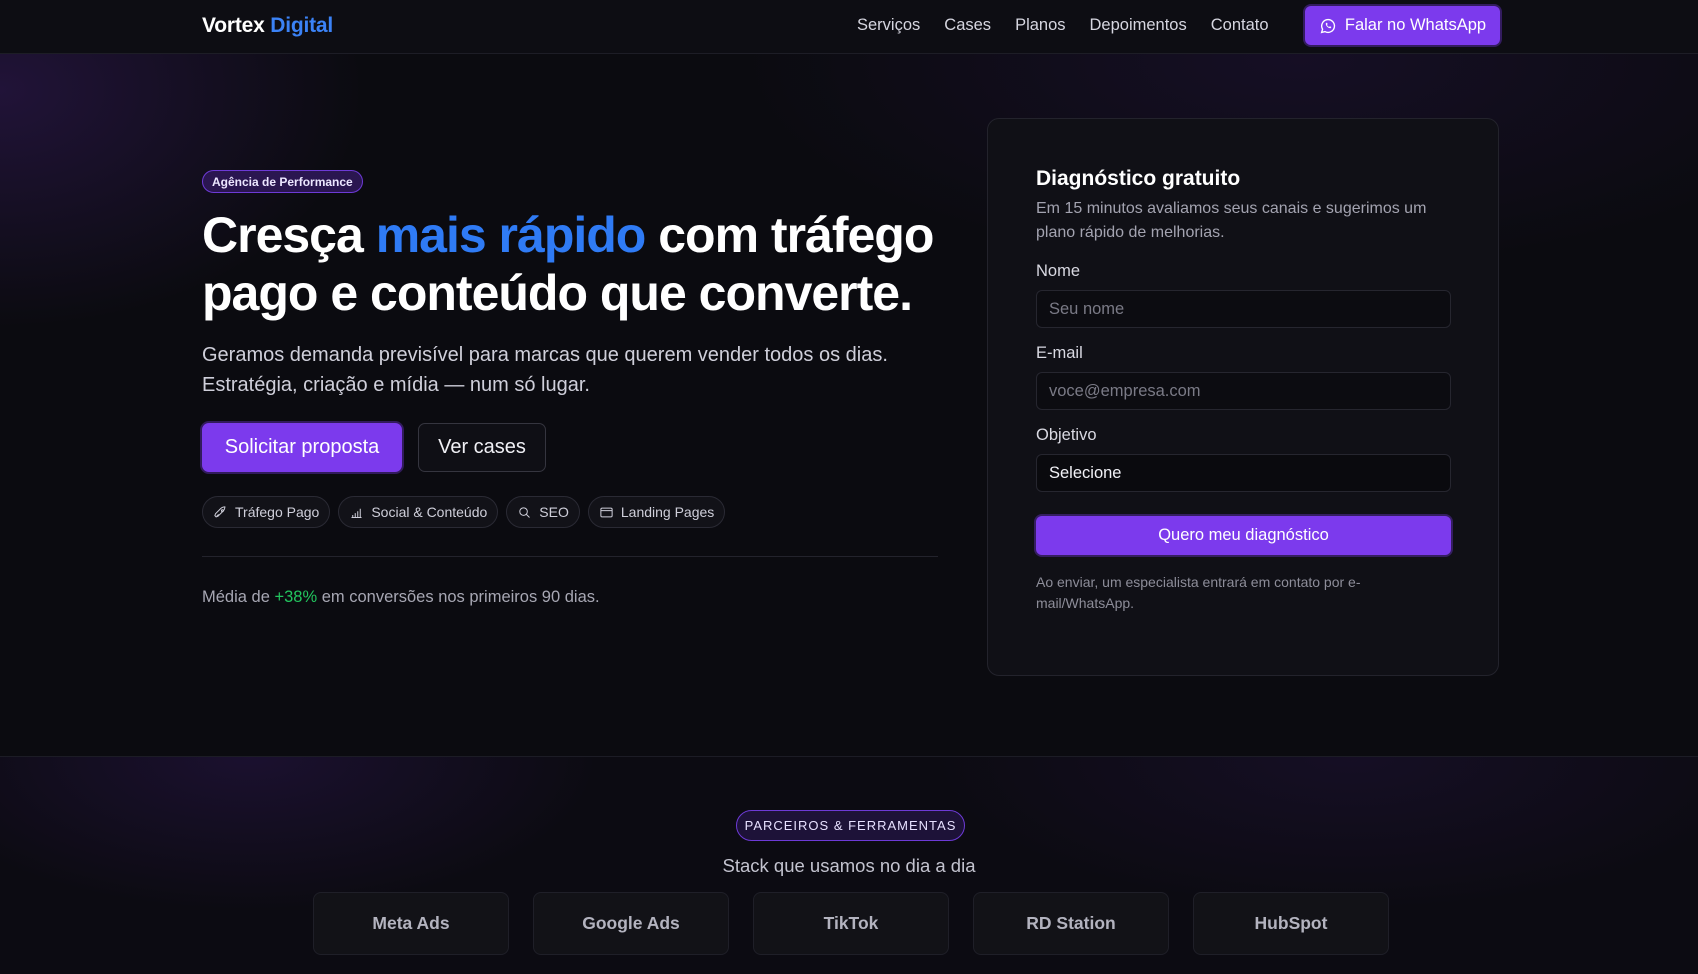 This screenshot has width=1698, height=974. I want to click on brand-accent: Digital, so click(302, 25).